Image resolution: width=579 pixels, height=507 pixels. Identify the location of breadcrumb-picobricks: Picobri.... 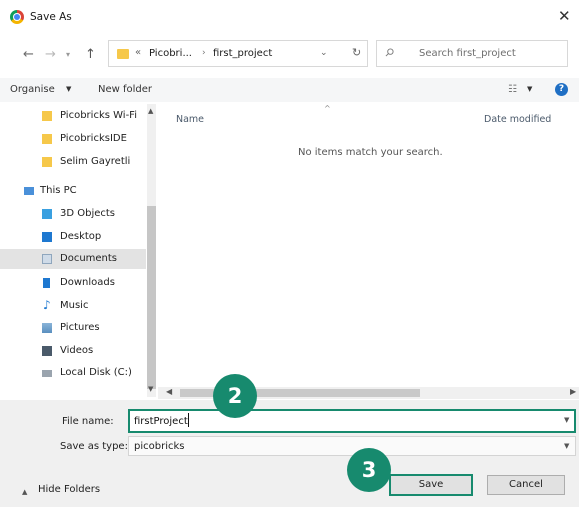
(170, 53).